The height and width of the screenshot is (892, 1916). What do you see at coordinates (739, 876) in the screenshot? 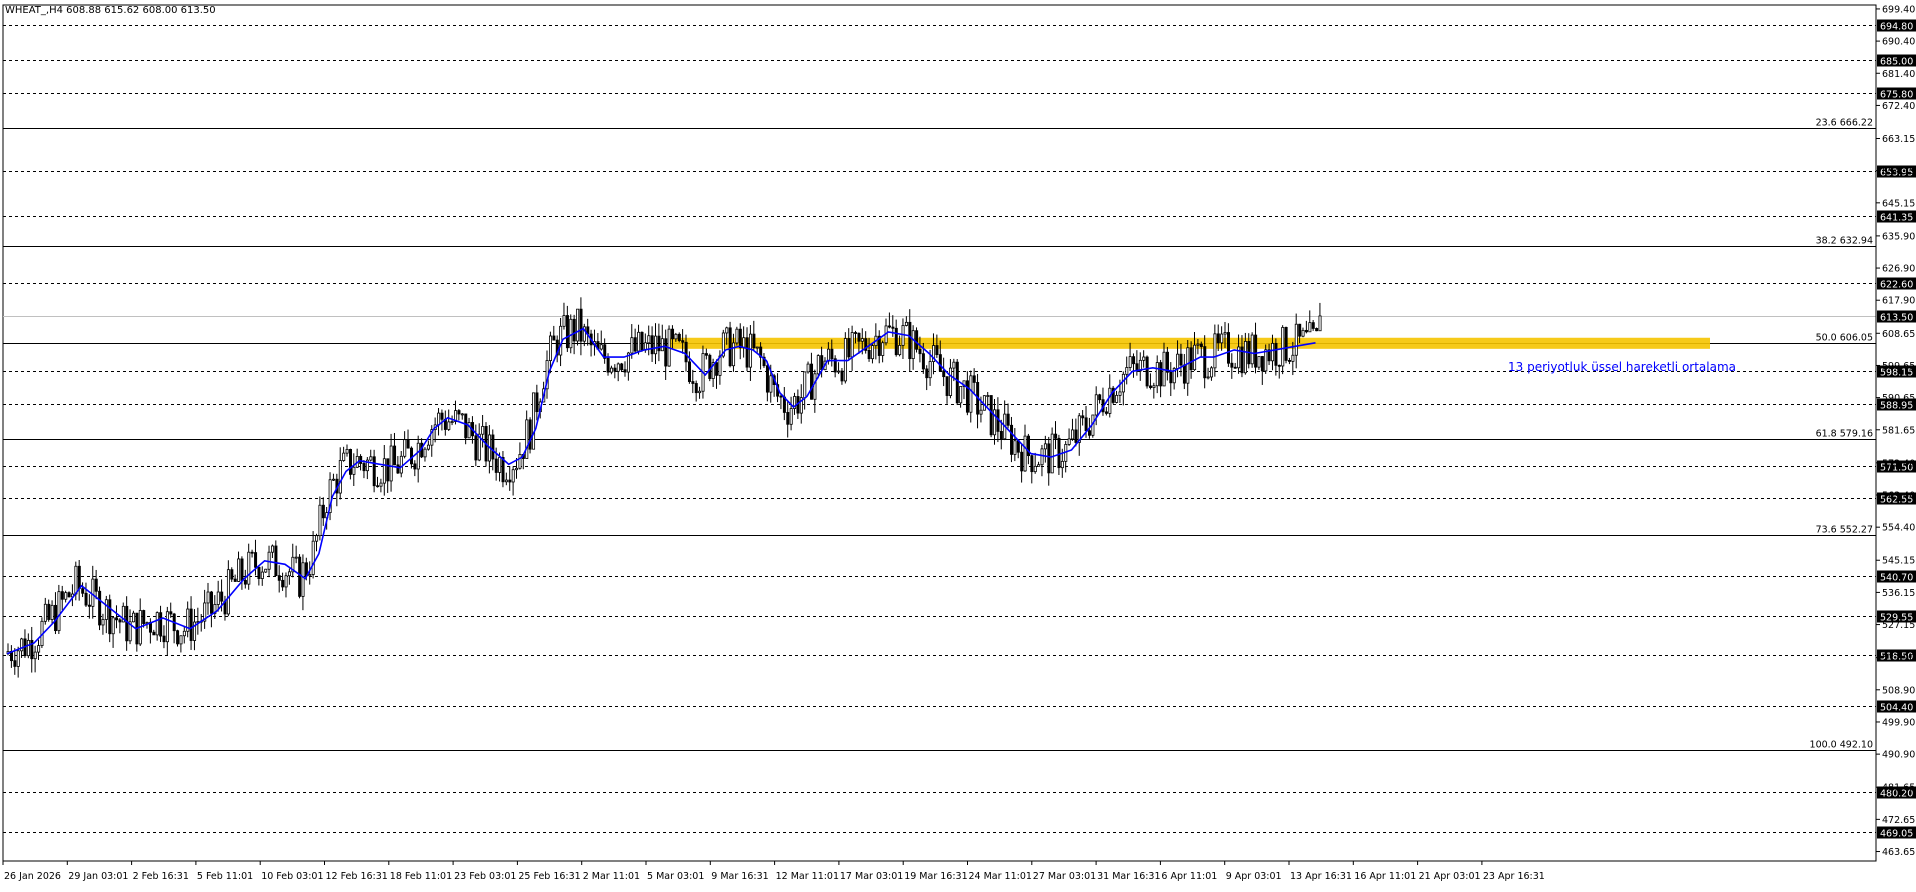
I see `x-tick-label: 9 Mar 16:31` at bounding box center [739, 876].